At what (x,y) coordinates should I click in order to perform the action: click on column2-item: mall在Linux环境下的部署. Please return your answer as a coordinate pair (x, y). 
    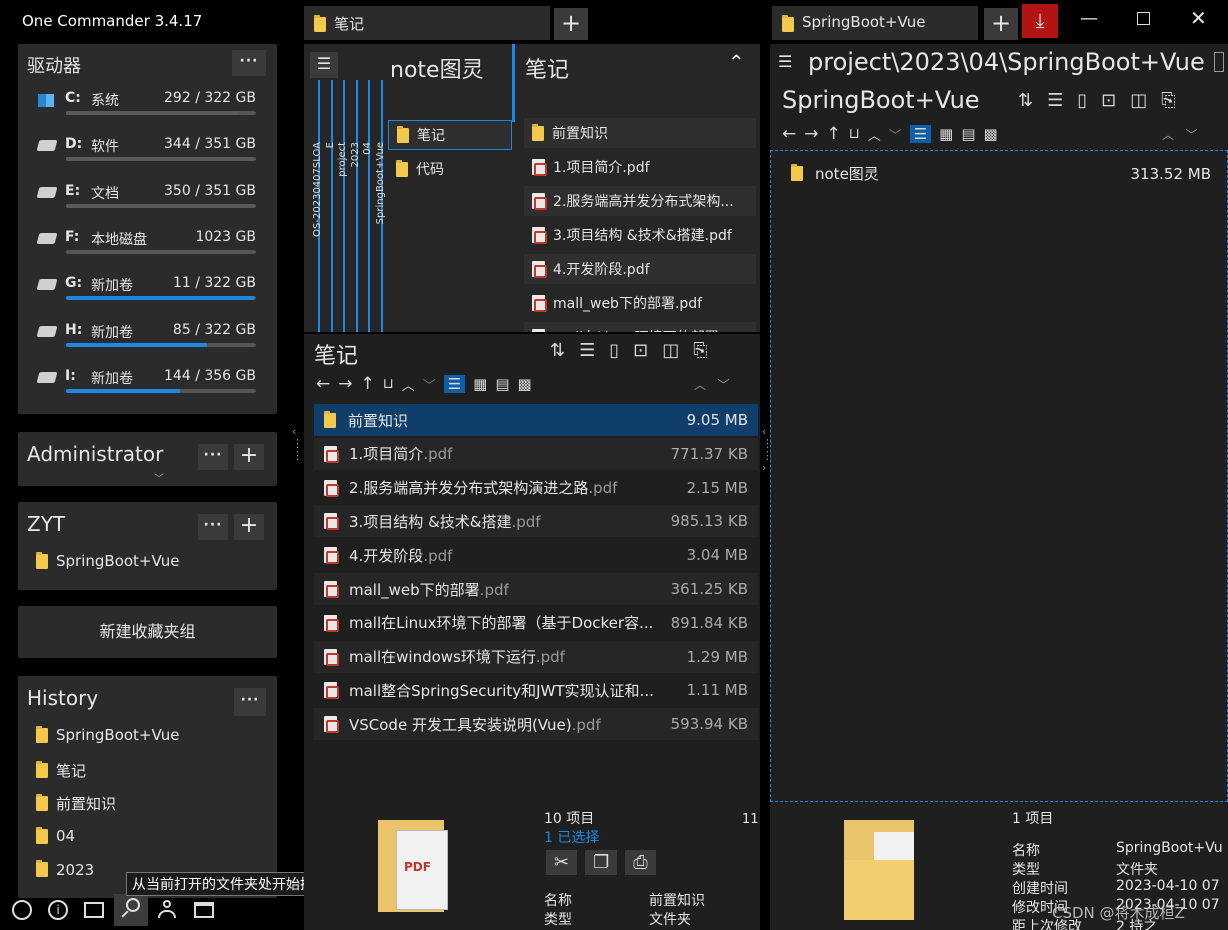
    Looking at the image, I should click on (640, 327).